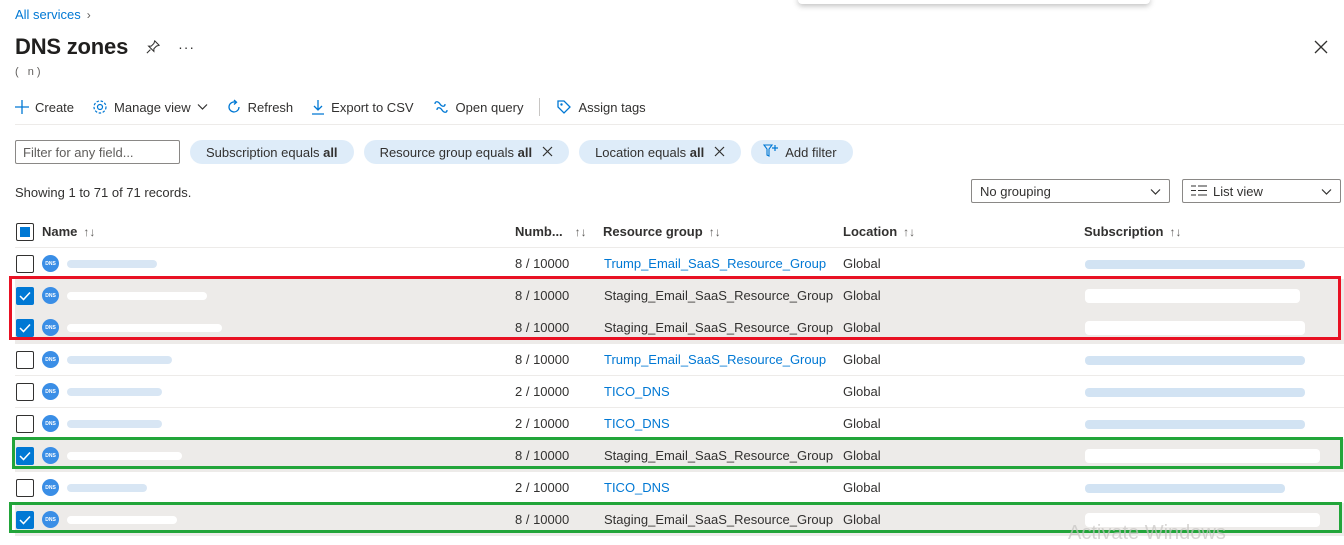 This screenshot has height=545, width=1344. I want to click on pin-icon, so click(153, 47).